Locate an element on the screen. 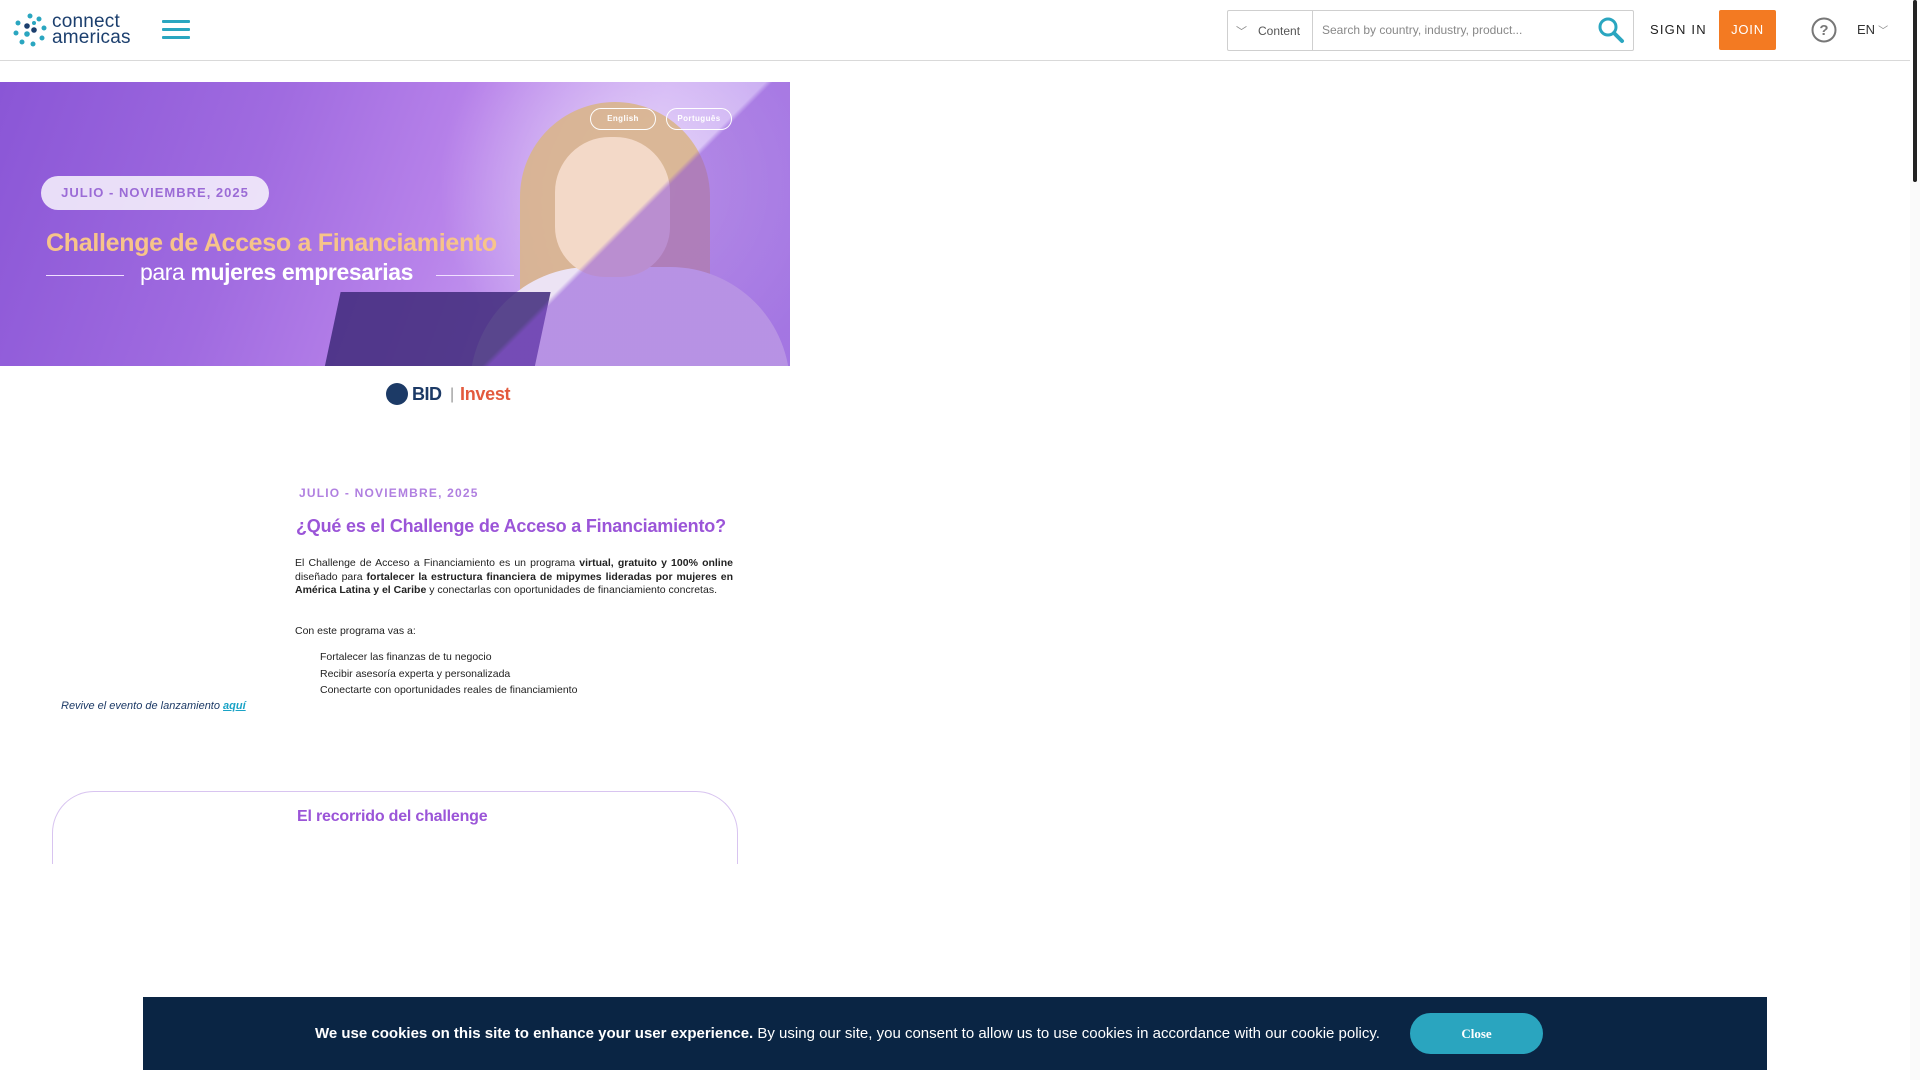 This screenshot has height=1080, width=1920. sign-in-link: SIGN IN is located at coordinates (1678, 29).